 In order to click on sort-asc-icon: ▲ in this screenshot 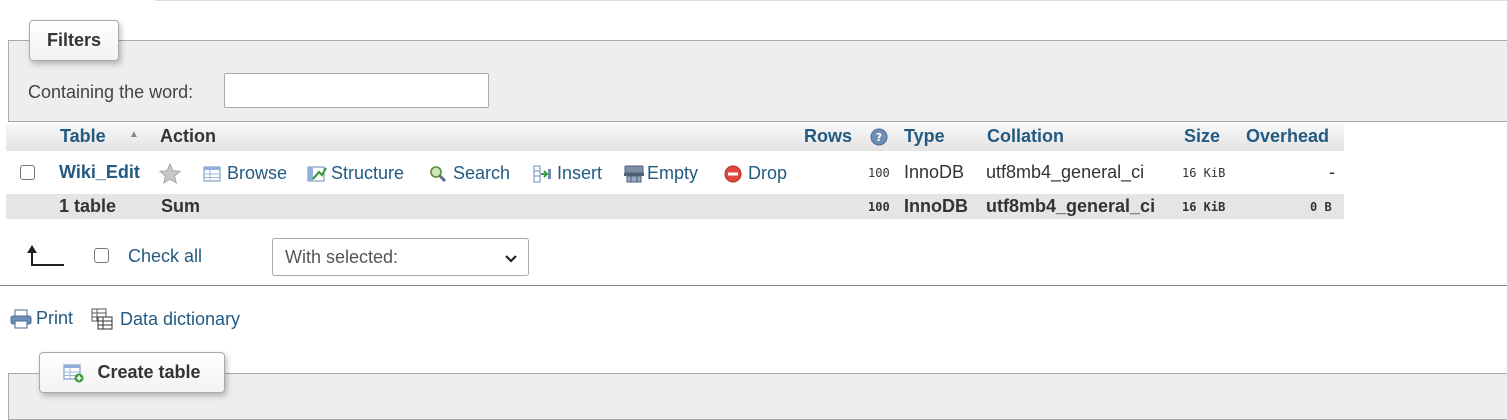, I will do `click(134, 134)`.